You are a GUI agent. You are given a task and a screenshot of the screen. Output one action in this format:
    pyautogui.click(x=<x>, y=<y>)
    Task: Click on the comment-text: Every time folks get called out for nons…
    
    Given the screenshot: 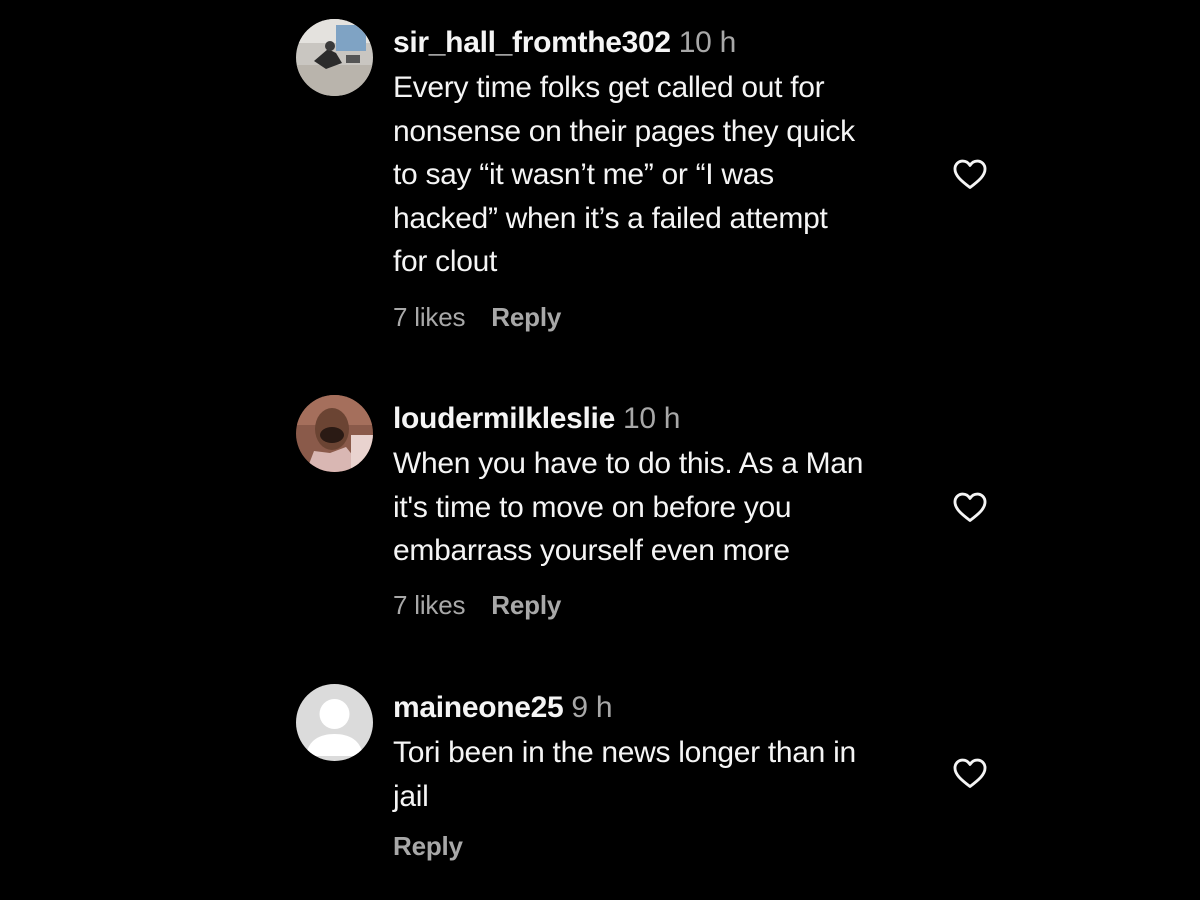 What is the action you would take?
    pyautogui.click(x=624, y=174)
    